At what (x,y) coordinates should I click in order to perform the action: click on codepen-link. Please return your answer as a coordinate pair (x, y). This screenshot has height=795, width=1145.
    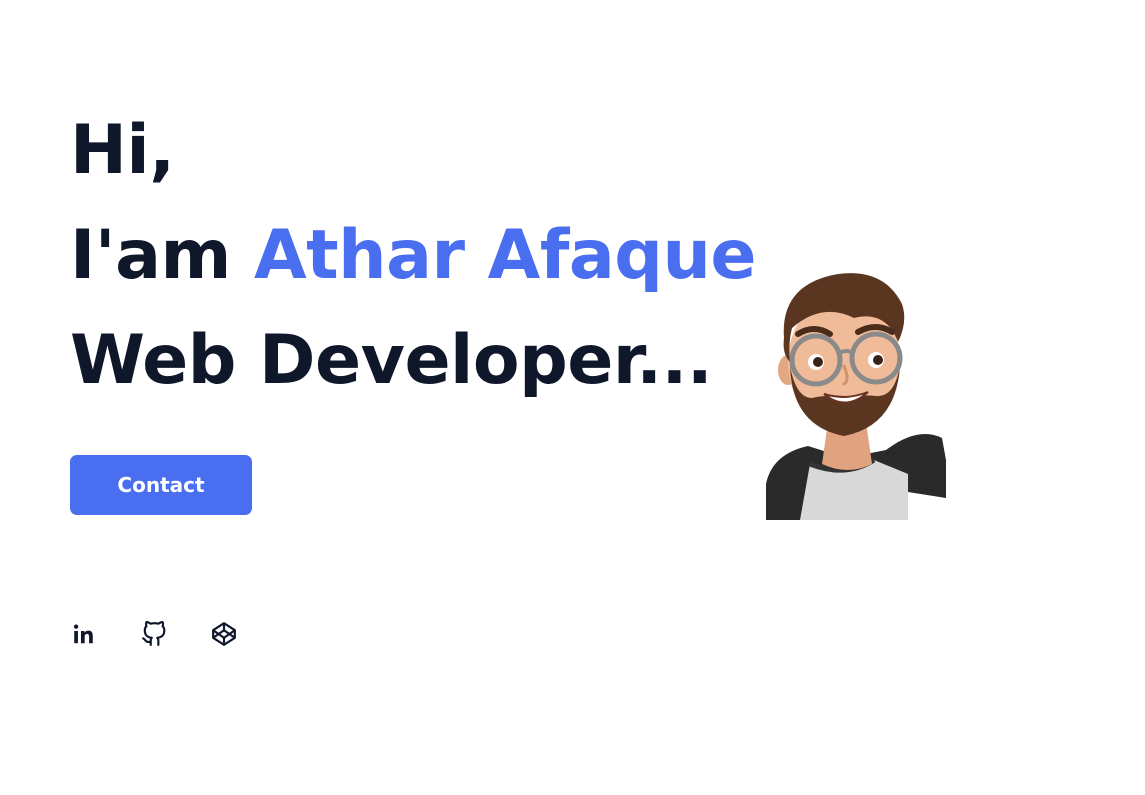
    Looking at the image, I should click on (224, 634).